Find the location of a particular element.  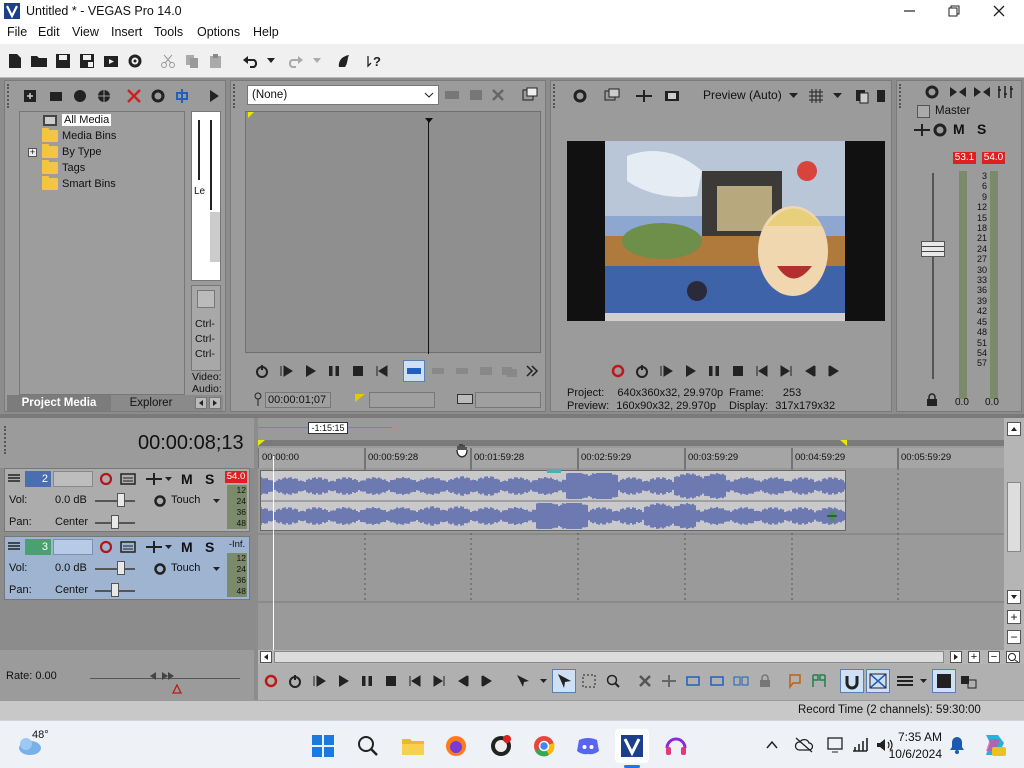

loop-playback-icon is located at coordinates (295, 681).